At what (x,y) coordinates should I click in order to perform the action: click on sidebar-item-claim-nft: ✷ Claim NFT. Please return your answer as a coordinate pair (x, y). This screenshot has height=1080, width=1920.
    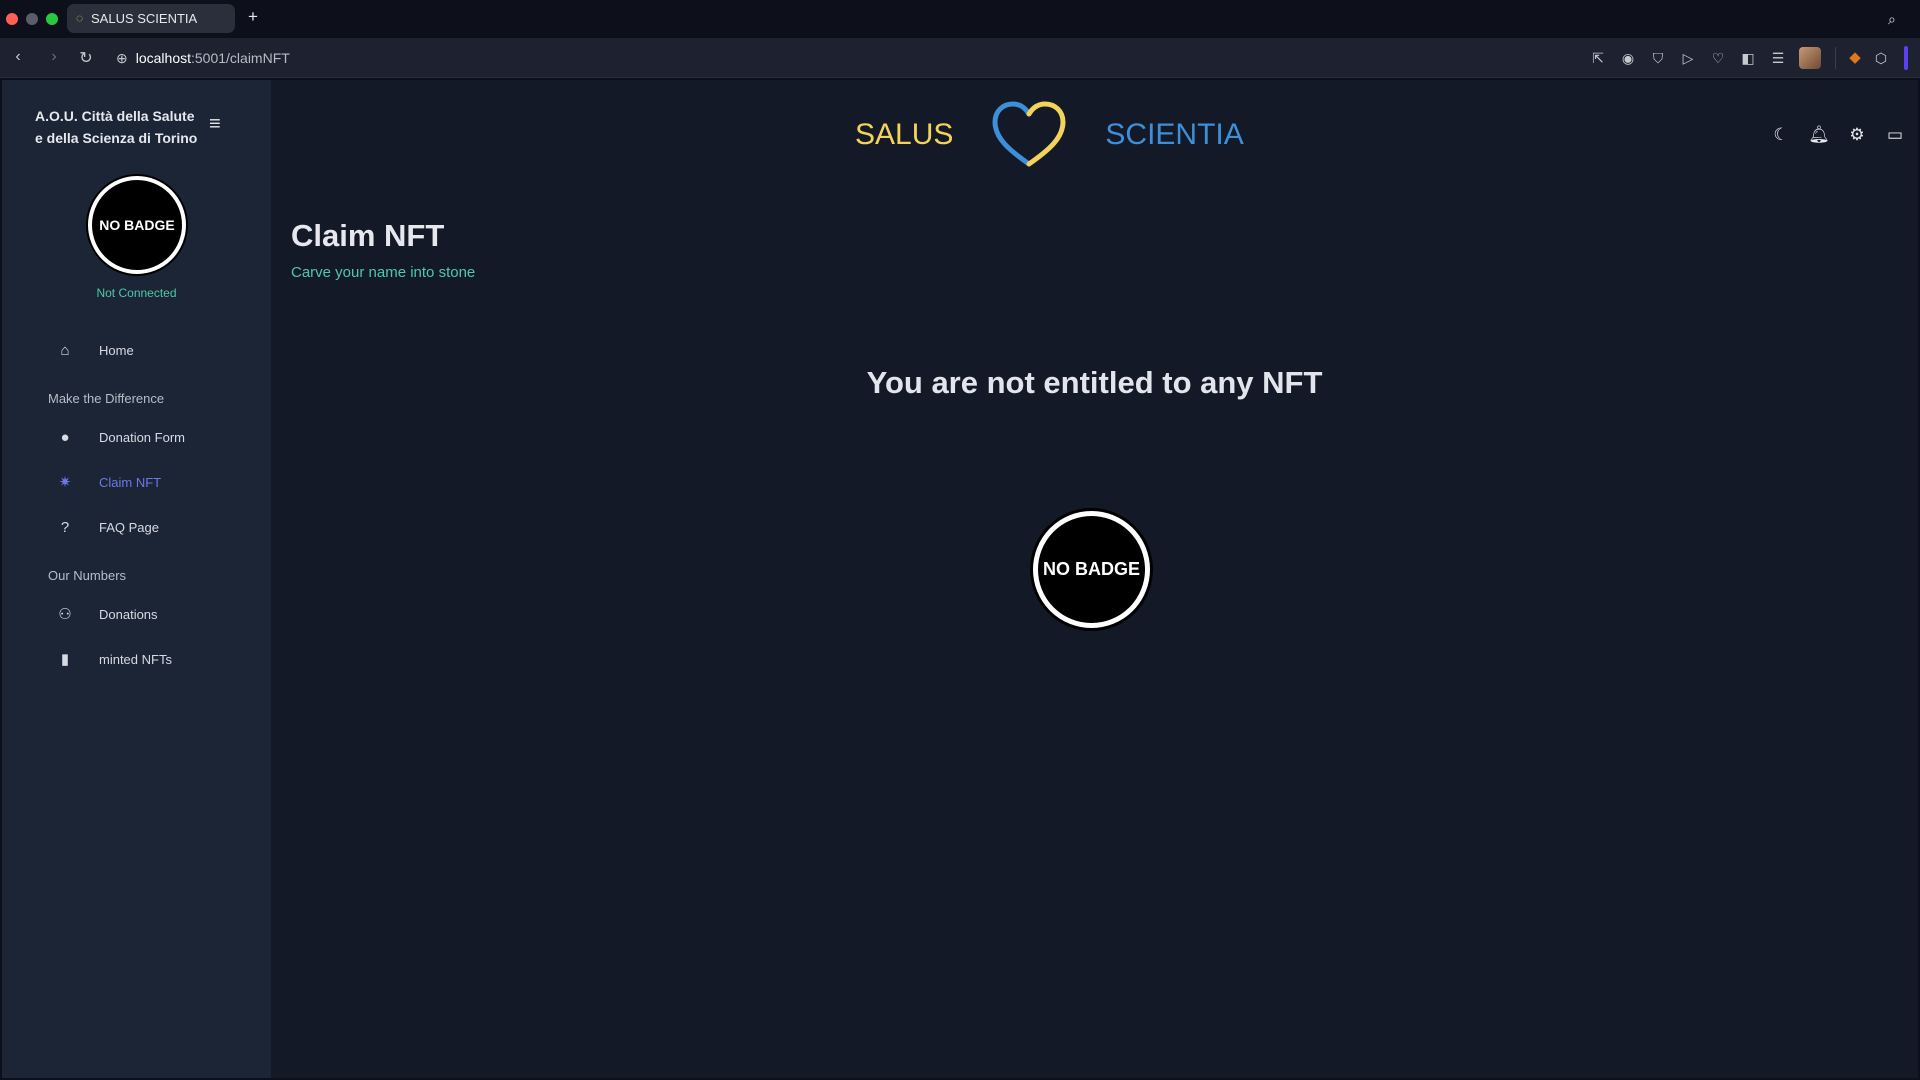
    Looking at the image, I should click on (108, 482).